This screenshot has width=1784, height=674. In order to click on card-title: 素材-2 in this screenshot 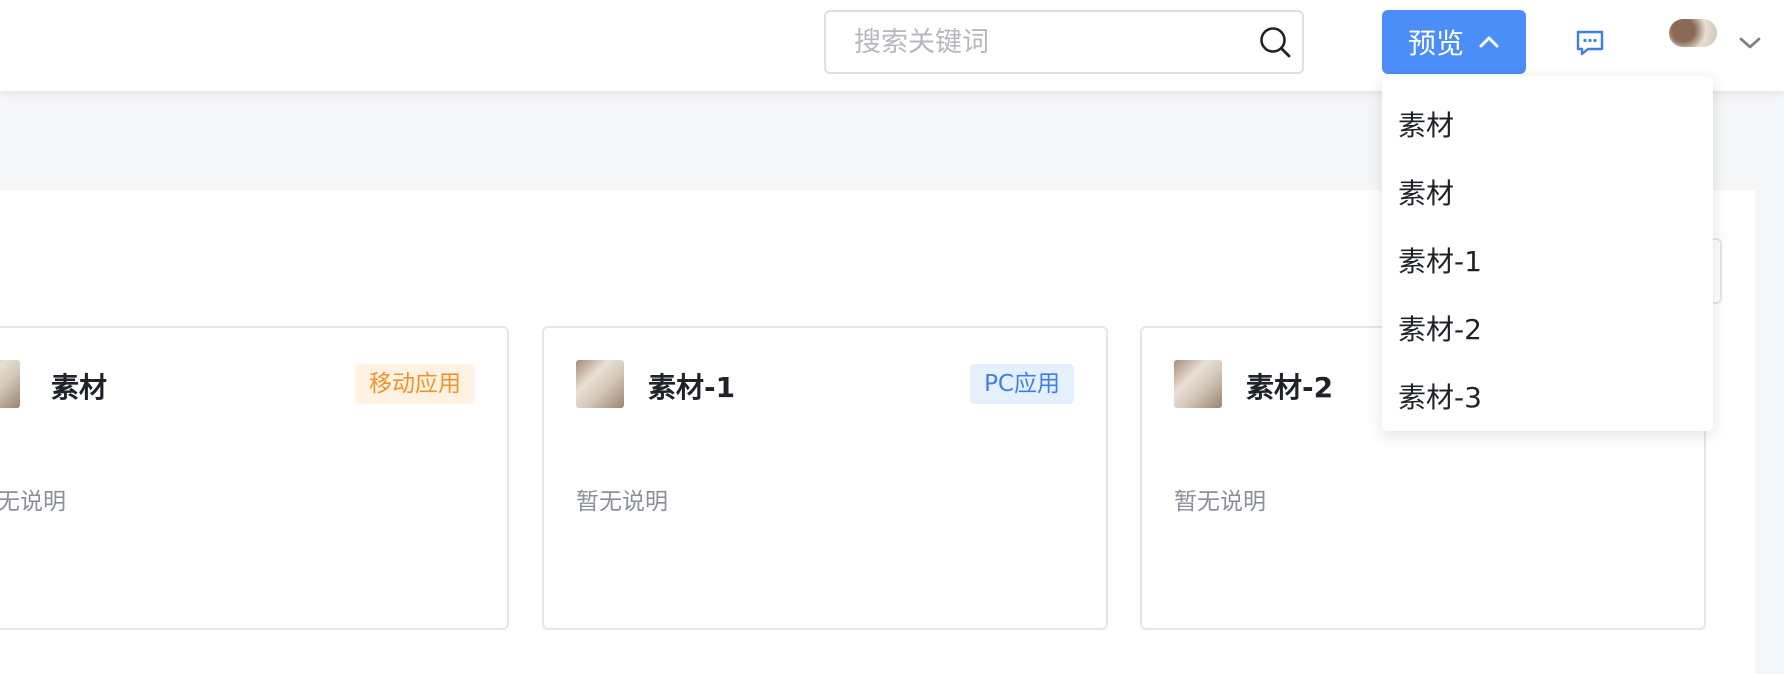, I will do `click(1290, 387)`.